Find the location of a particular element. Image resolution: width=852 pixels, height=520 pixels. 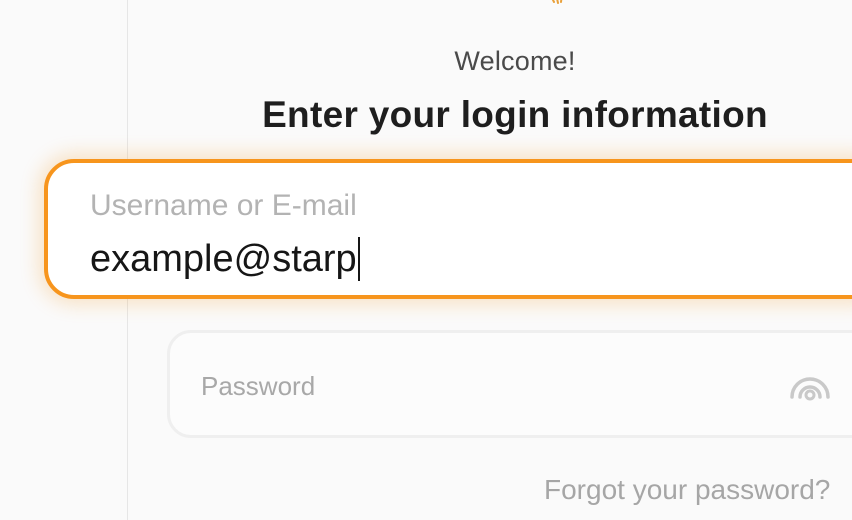

username-label: Username or E-mail is located at coordinates (223, 205).